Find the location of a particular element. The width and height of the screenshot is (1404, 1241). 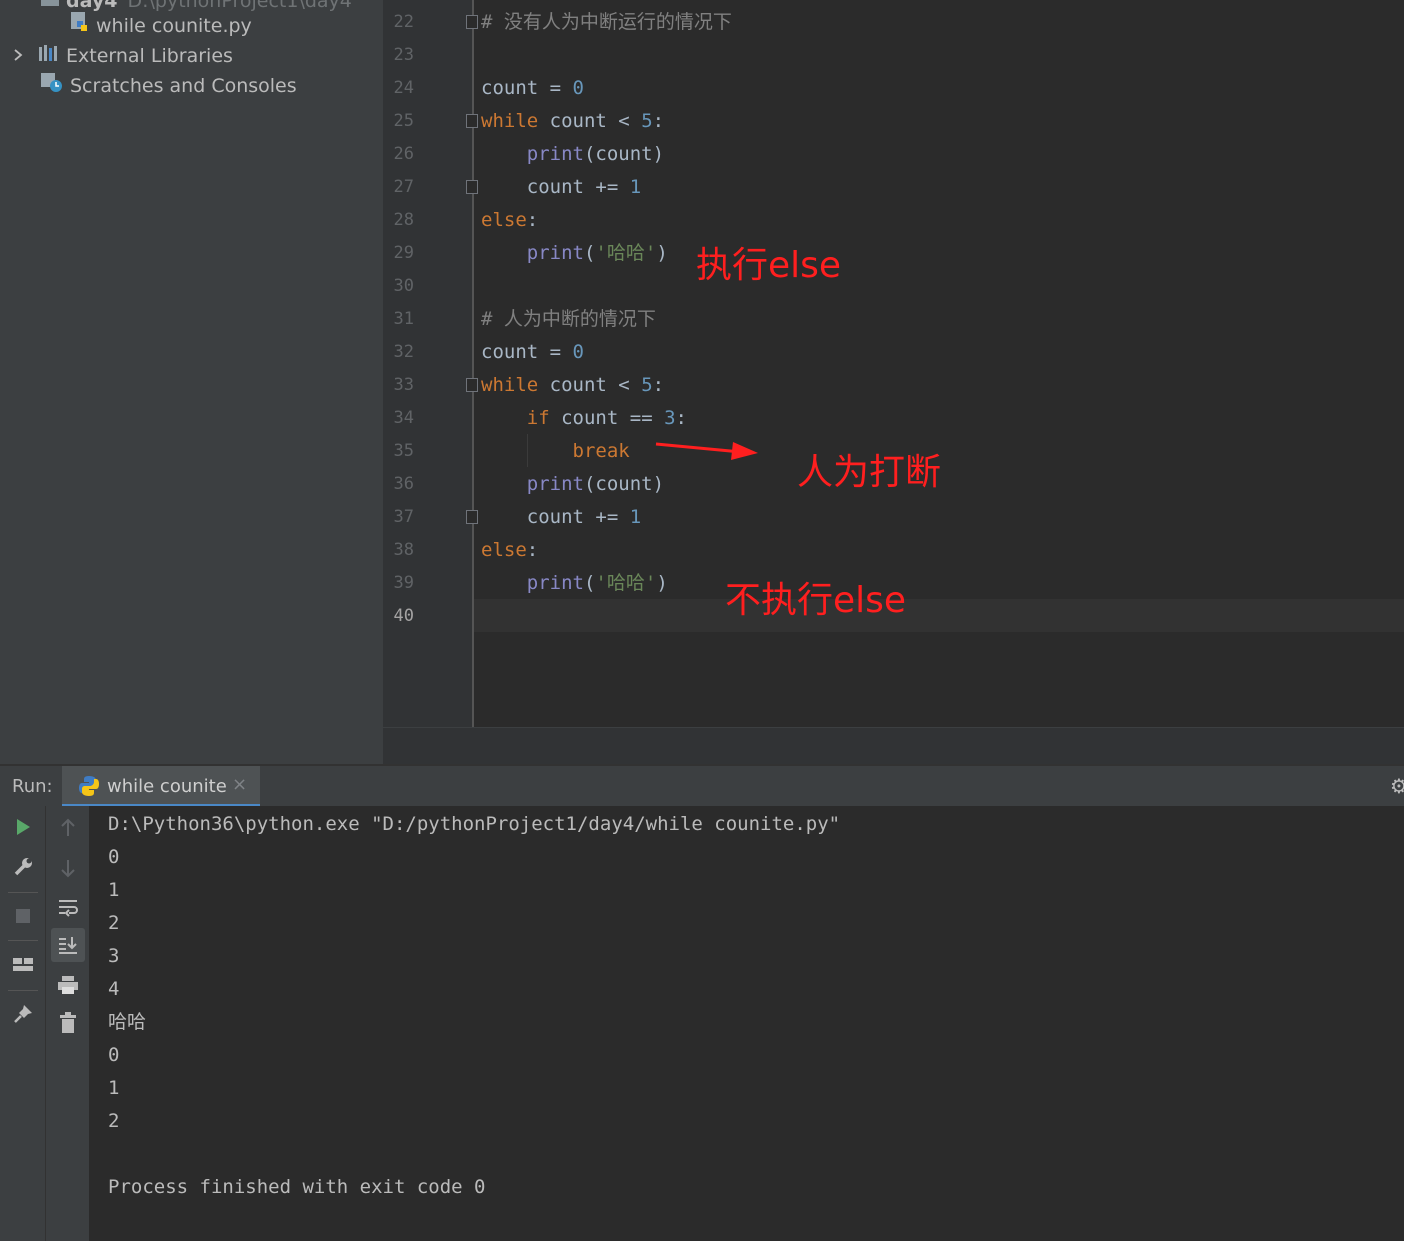

run-toolbar-secondary is located at coordinates (67, 1023).